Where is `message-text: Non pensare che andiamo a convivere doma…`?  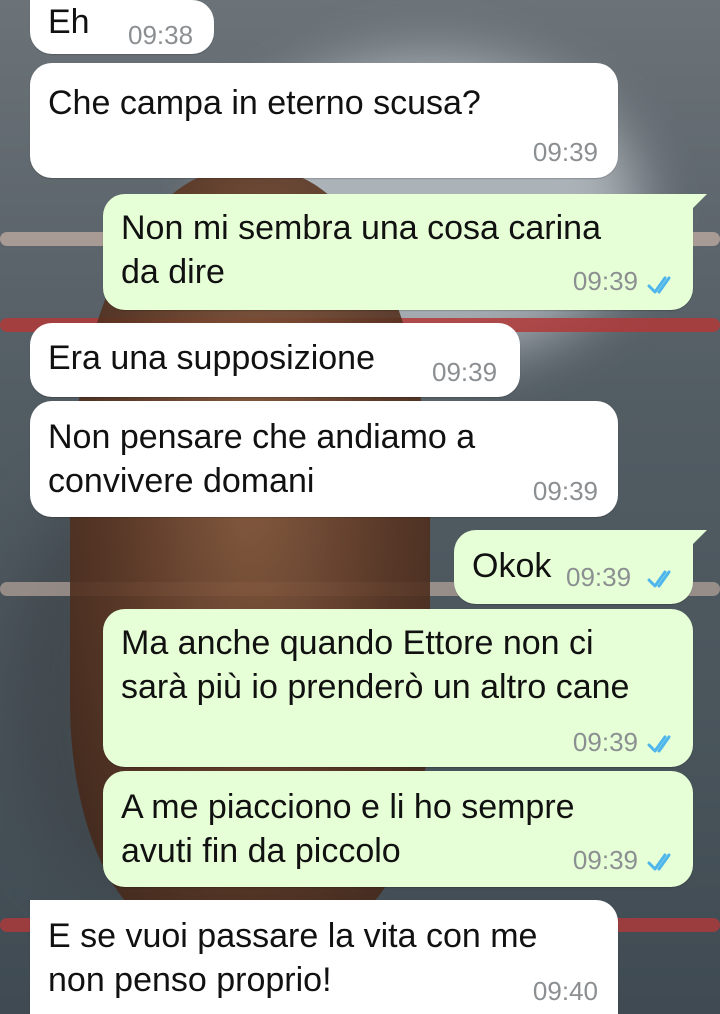 message-text: Non pensare che andiamo a convivere doma… is located at coordinates (262, 459).